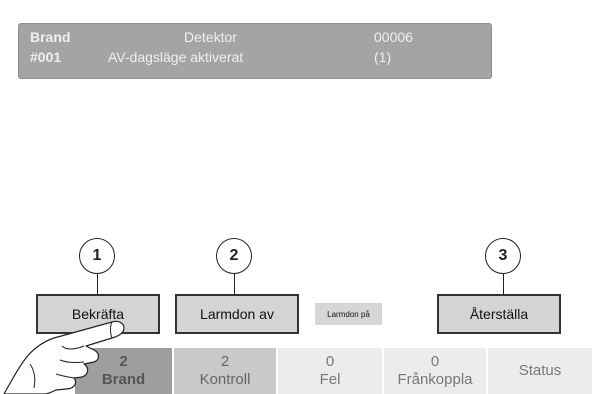 The image size is (592, 394). What do you see at coordinates (234, 284) in the screenshot?
I see `callout-2-line` at bounding box center [234, 284].